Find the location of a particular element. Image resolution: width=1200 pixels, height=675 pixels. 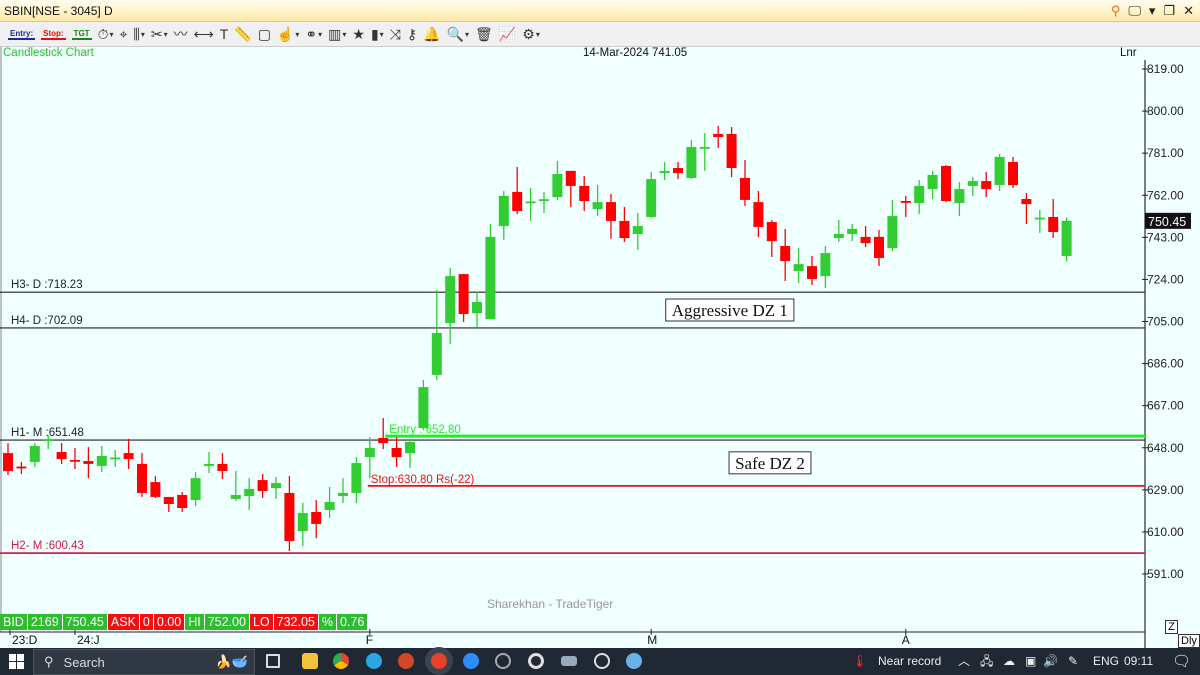

dropdown-icon: ▾ is located at coordinates (1152, 11).